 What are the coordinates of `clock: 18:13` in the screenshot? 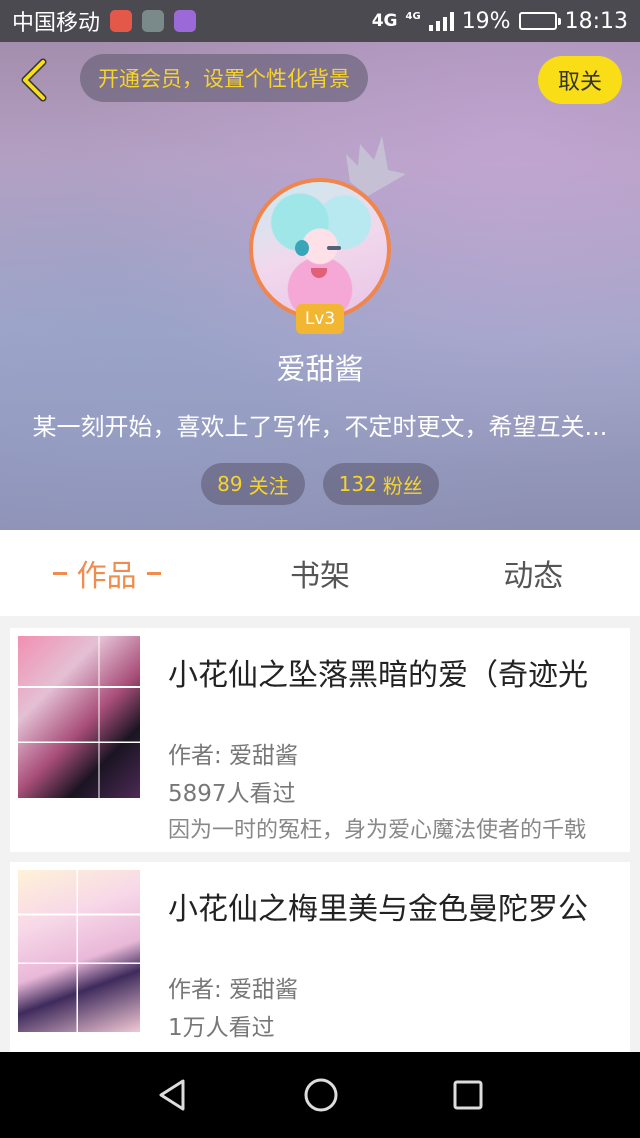 It's located at (596, 21).